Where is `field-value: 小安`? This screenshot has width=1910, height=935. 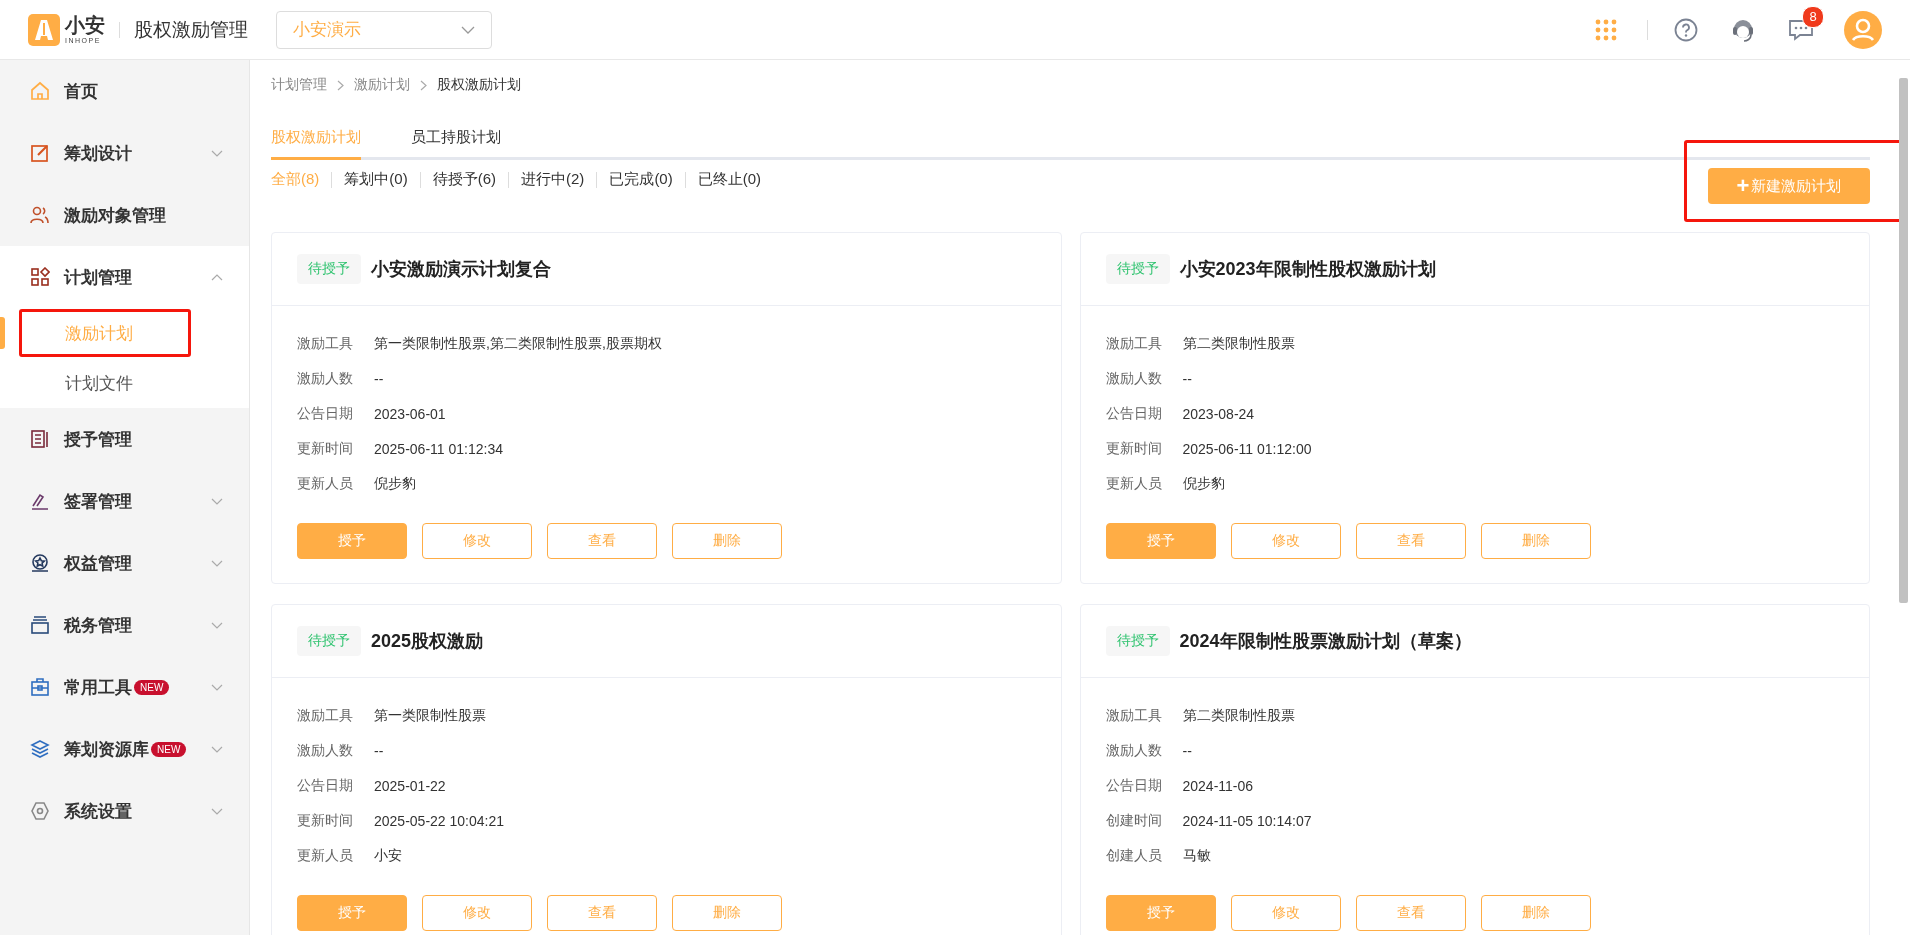 field-value: 小安 is located at coordinates (388, 855).